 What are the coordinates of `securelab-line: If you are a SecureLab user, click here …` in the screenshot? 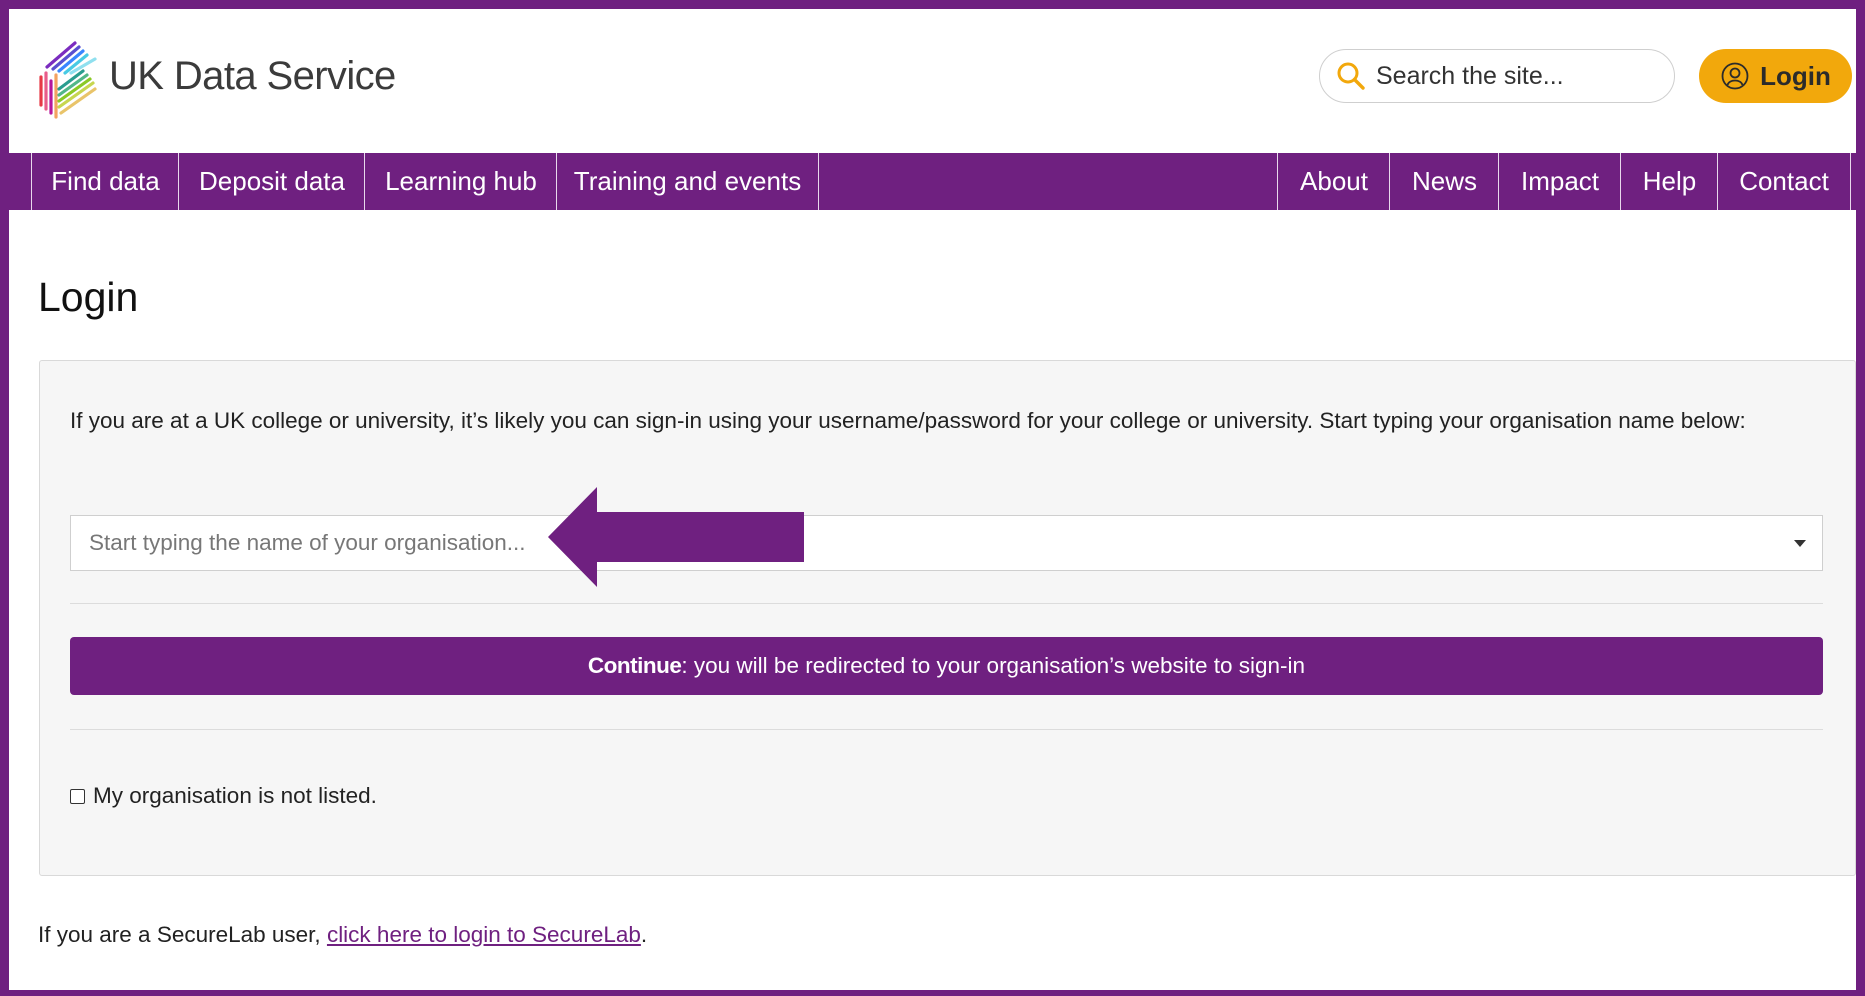 It's located at (342, 935).